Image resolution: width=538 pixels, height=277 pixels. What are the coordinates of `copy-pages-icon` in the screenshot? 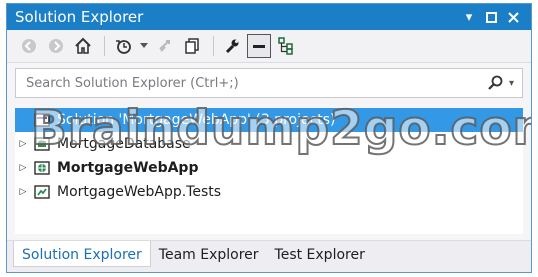 It's located at (192, 46).